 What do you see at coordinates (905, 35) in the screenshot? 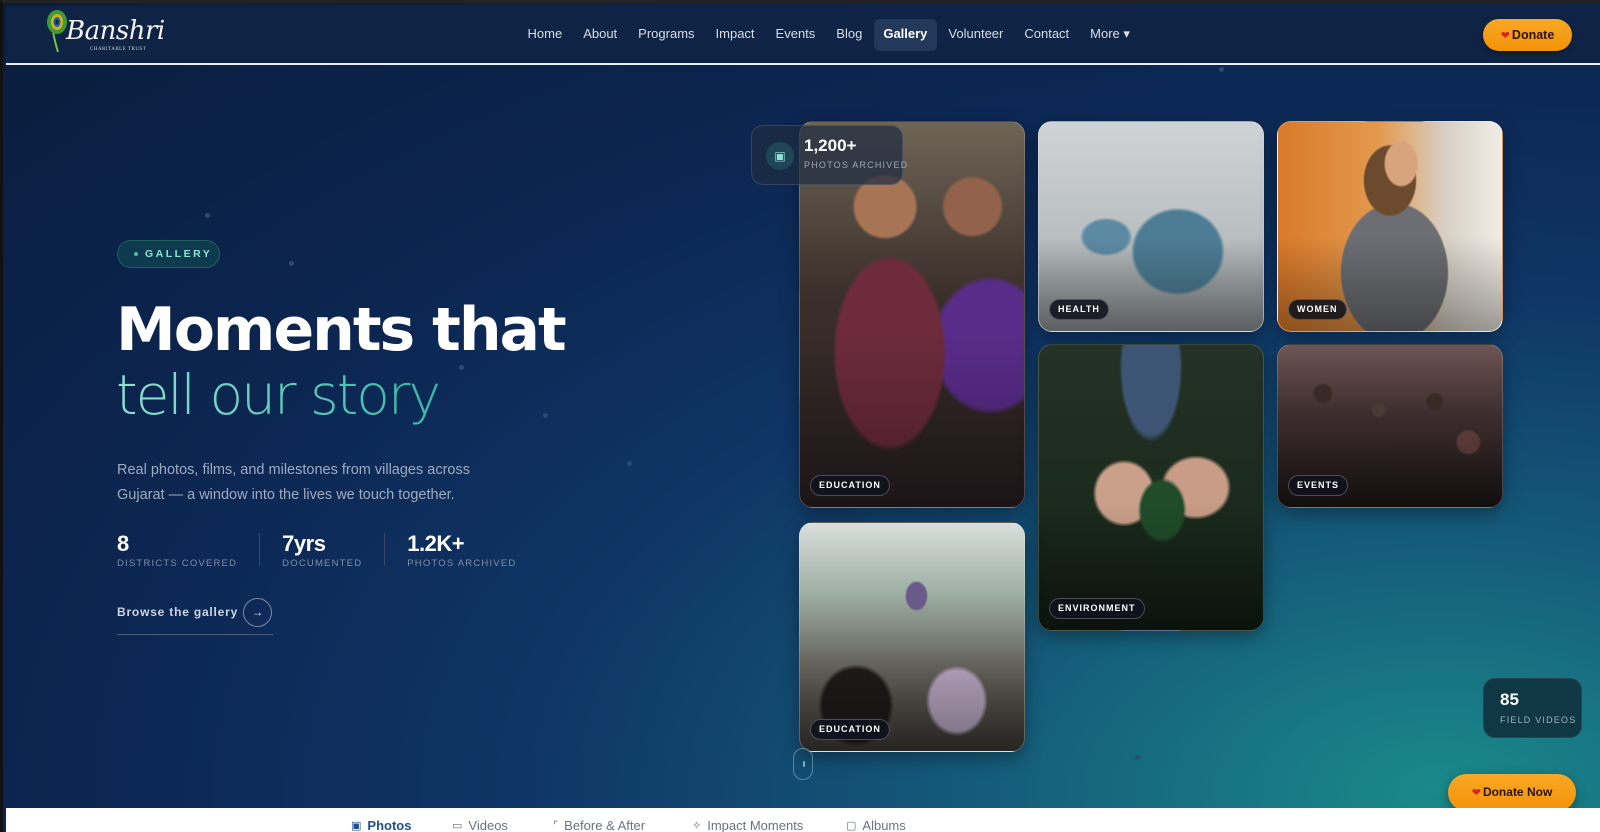
I see `nav-gallery: Gallery` at bounding box center [905, 35].